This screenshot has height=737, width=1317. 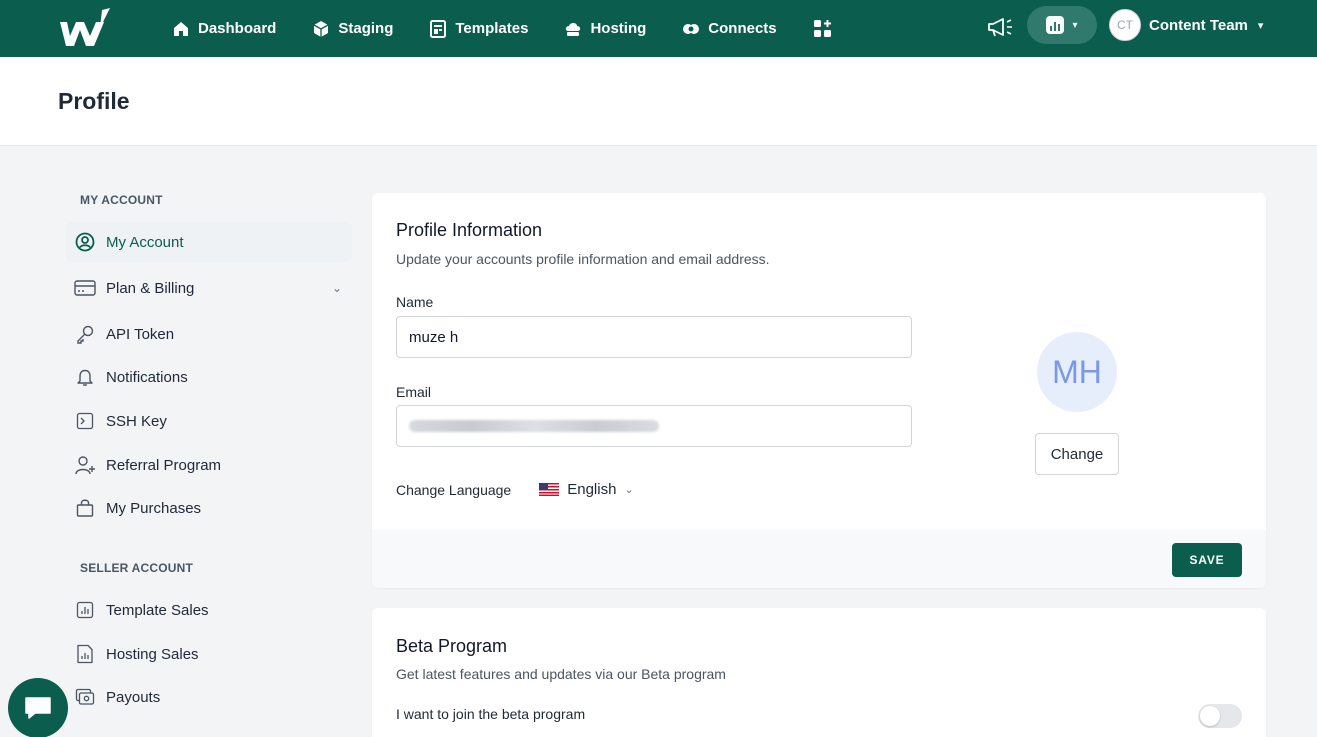 I want to click on nav-hosting: Hosting, so click(x=605, y=29).